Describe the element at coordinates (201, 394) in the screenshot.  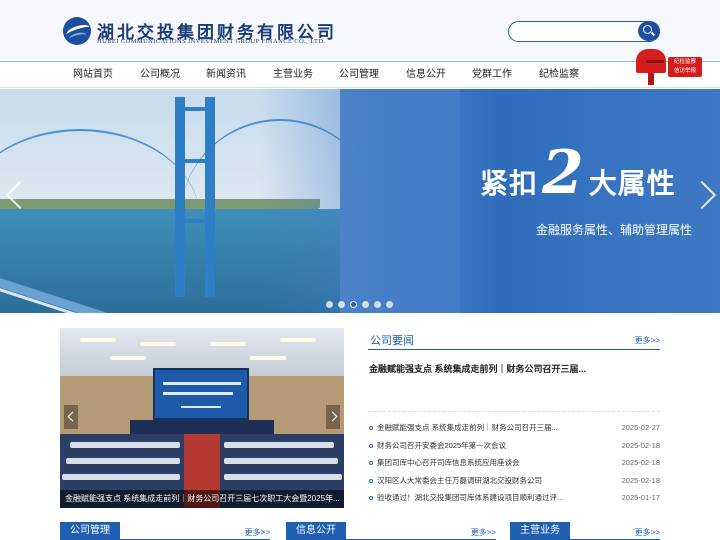
I see `meeting-screen` at that location.